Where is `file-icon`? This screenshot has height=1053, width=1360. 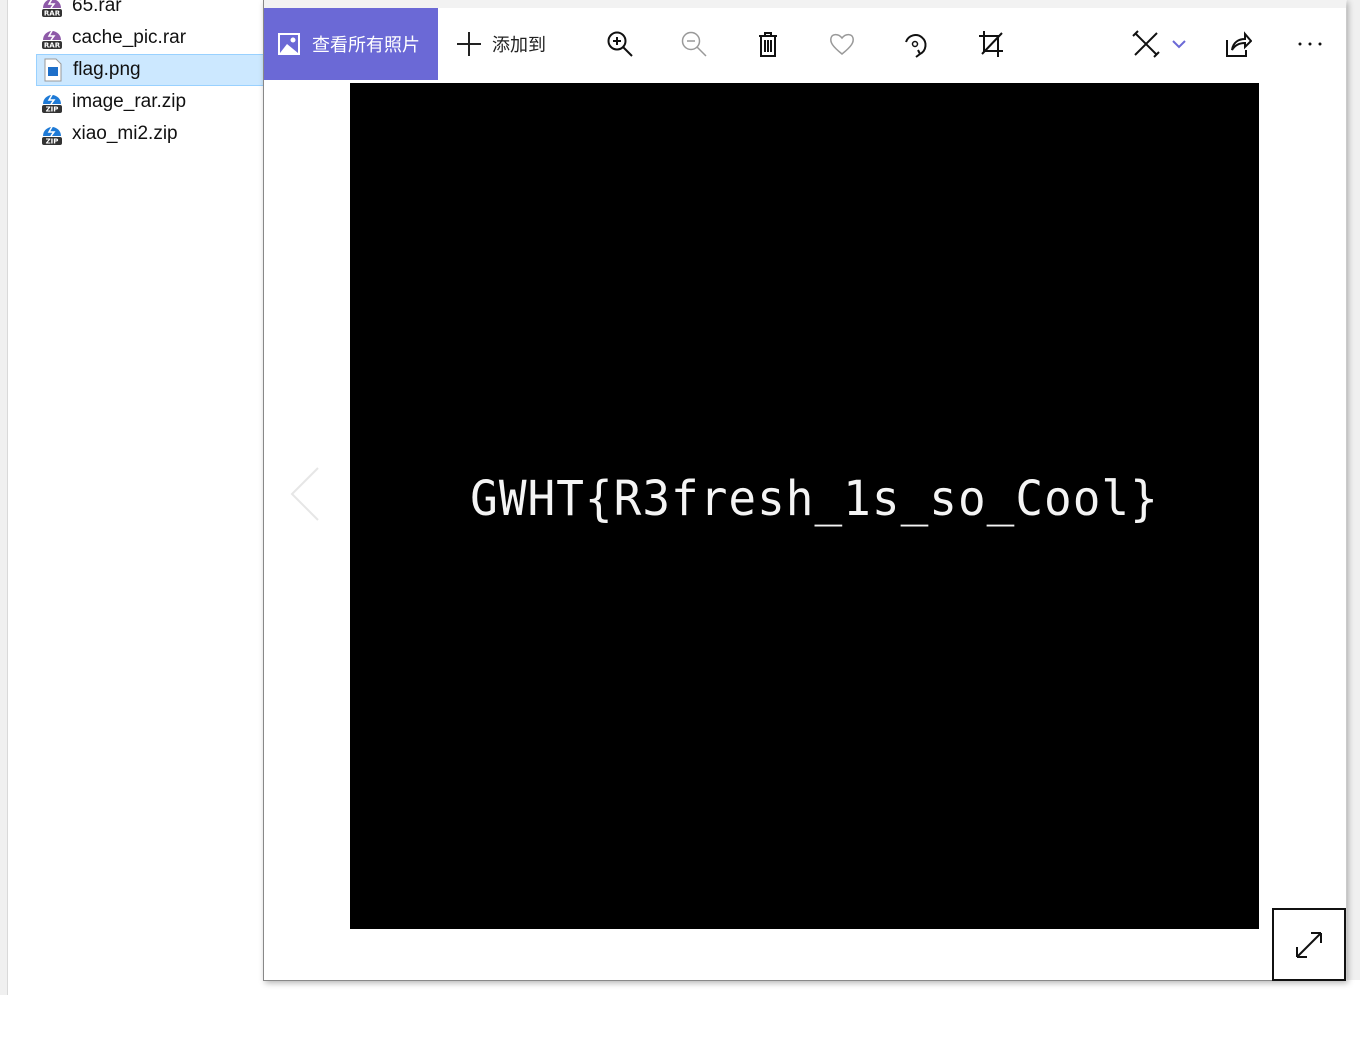 file-icon is located at coordinates (53, 70).